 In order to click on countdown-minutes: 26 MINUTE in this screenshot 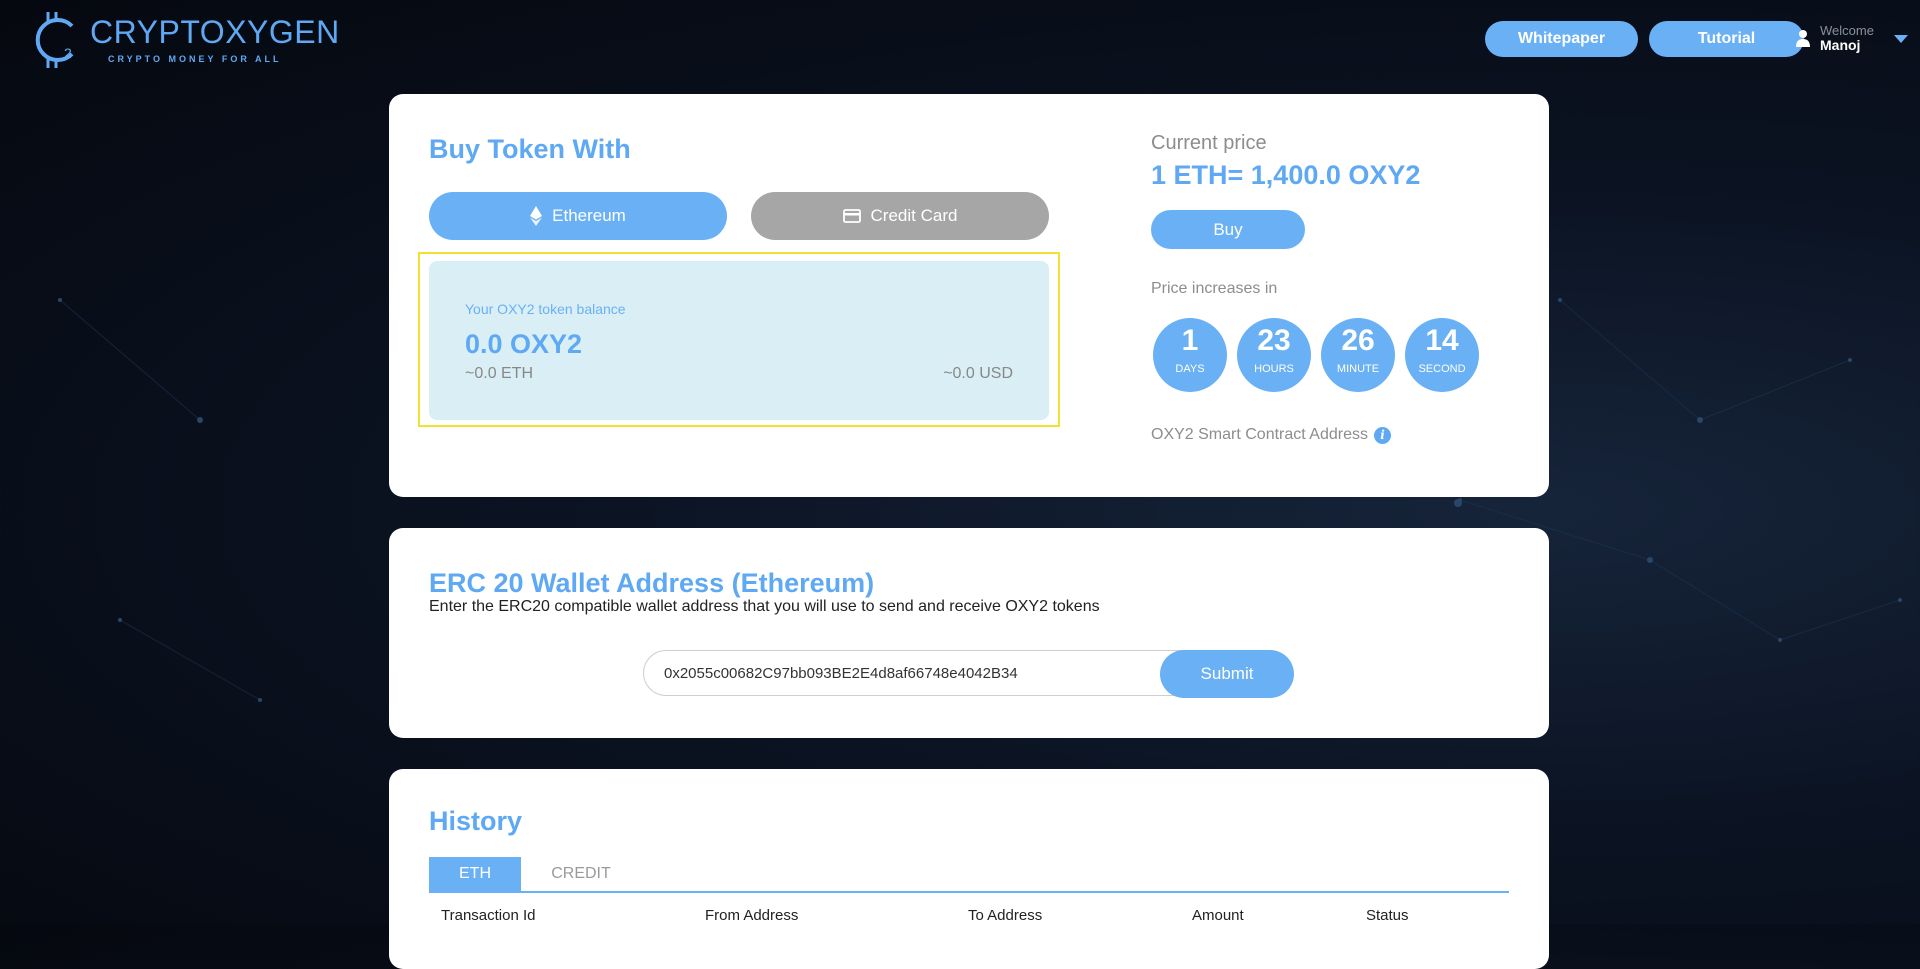, I will do `click(1358, 355)`.